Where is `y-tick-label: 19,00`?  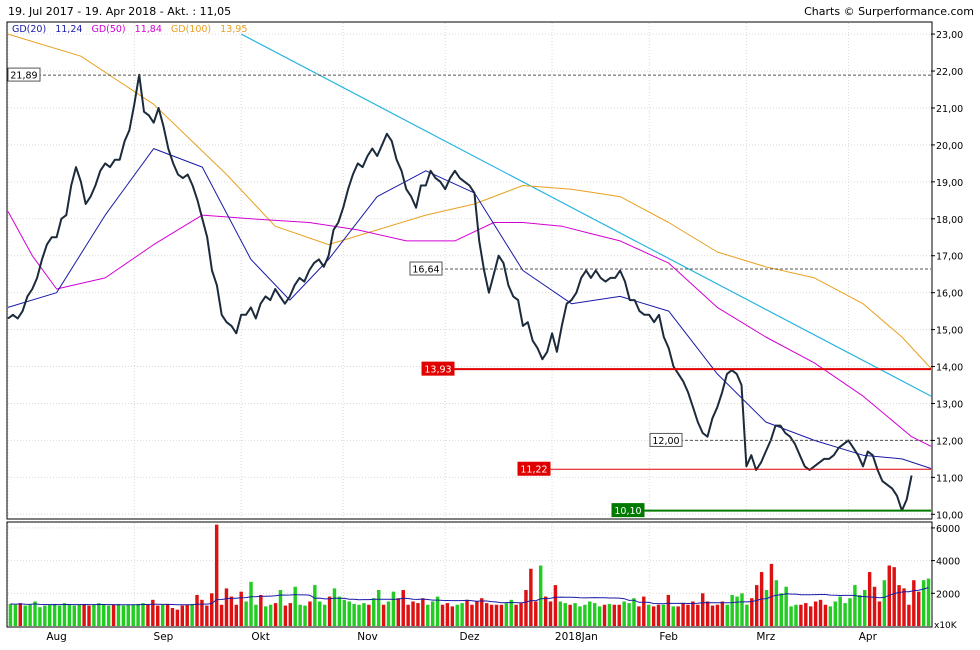 y-tick-label: 19,00 is located at coordinates (949, 183).